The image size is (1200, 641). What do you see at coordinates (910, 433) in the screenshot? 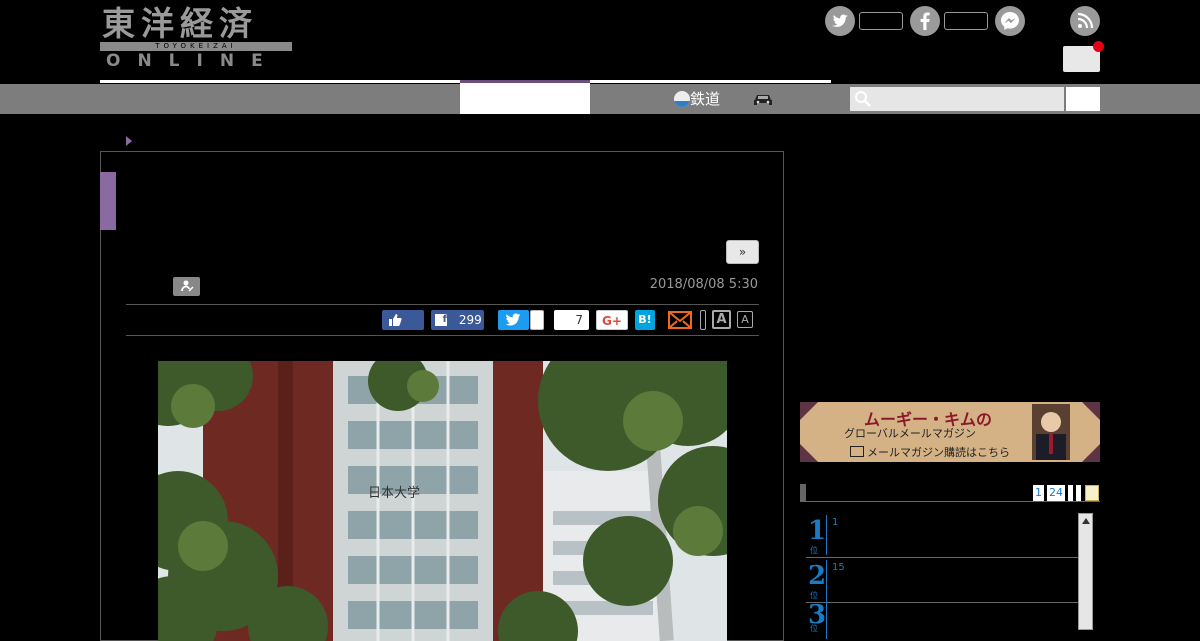
I see `banner-subtitle: グローバルメールマガジン` at bounding box center [910, 433].